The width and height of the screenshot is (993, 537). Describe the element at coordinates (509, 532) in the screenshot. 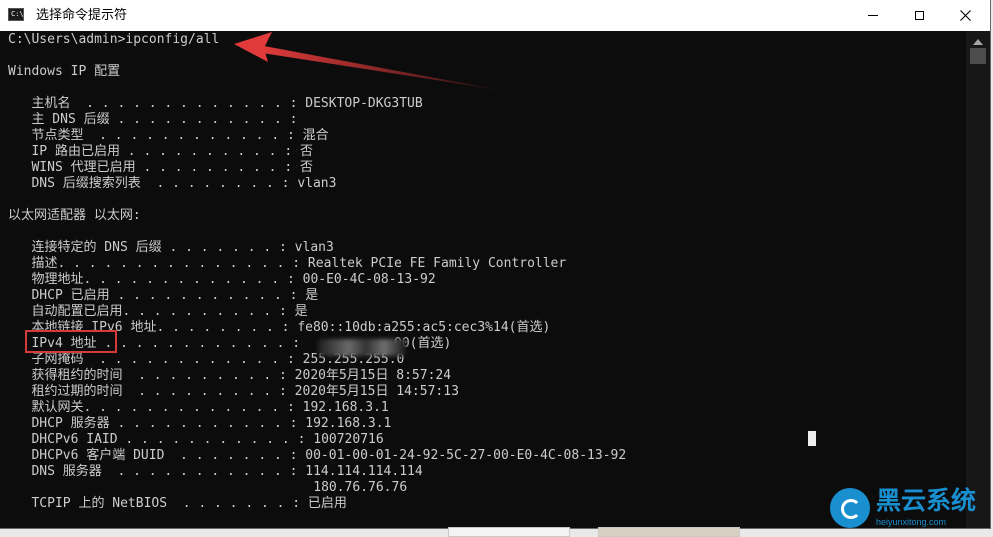

I see `background-window-fragment` at that location.